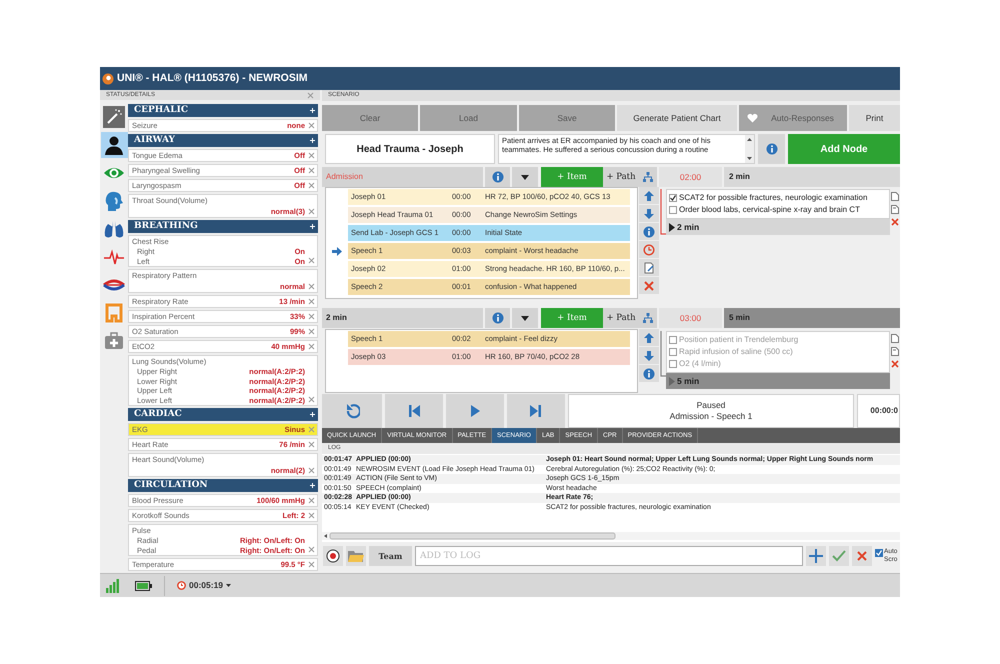  Describe the element at coordinates (166, 226) in the screenshot. I see `section-title: BREATHING` at that location.